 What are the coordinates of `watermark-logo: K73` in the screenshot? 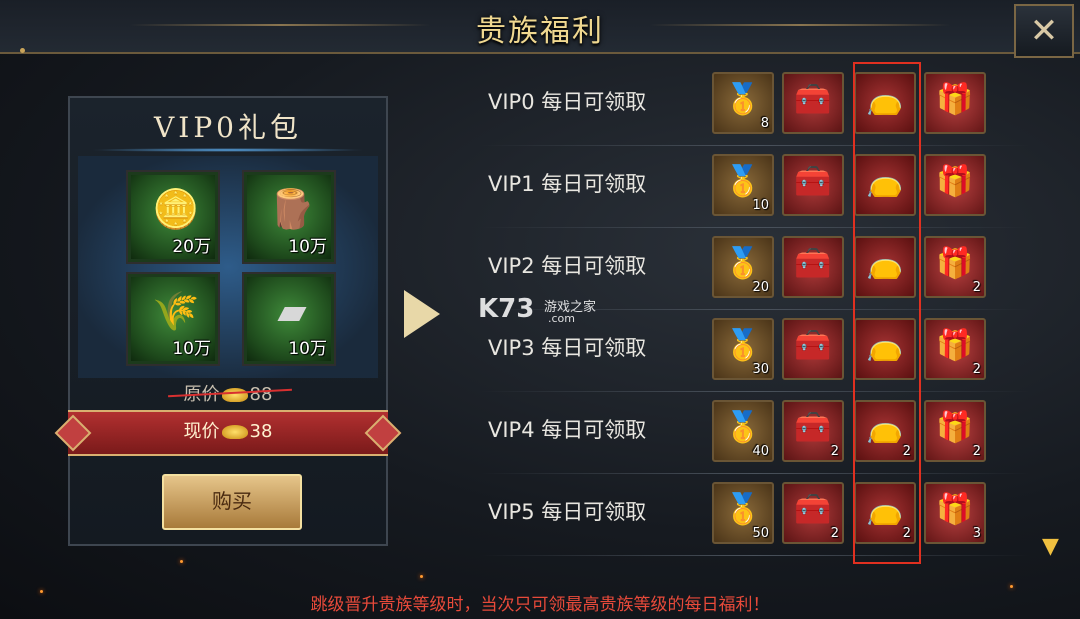 It's located at (506, 309).